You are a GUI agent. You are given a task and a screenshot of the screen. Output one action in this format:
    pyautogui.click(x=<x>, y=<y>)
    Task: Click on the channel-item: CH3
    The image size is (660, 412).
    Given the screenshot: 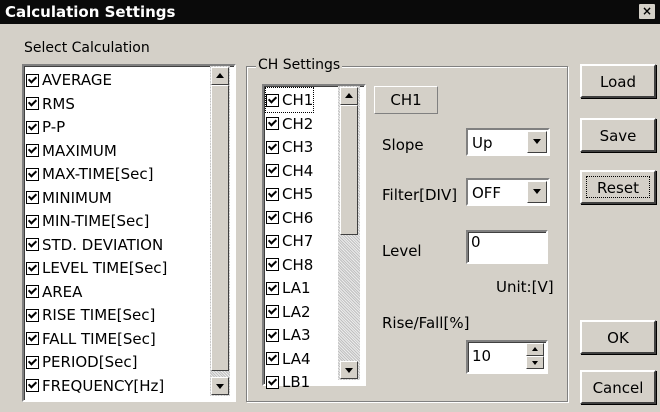 What is the action you would take?
    pyautogui.click(x=289, y=147)
    